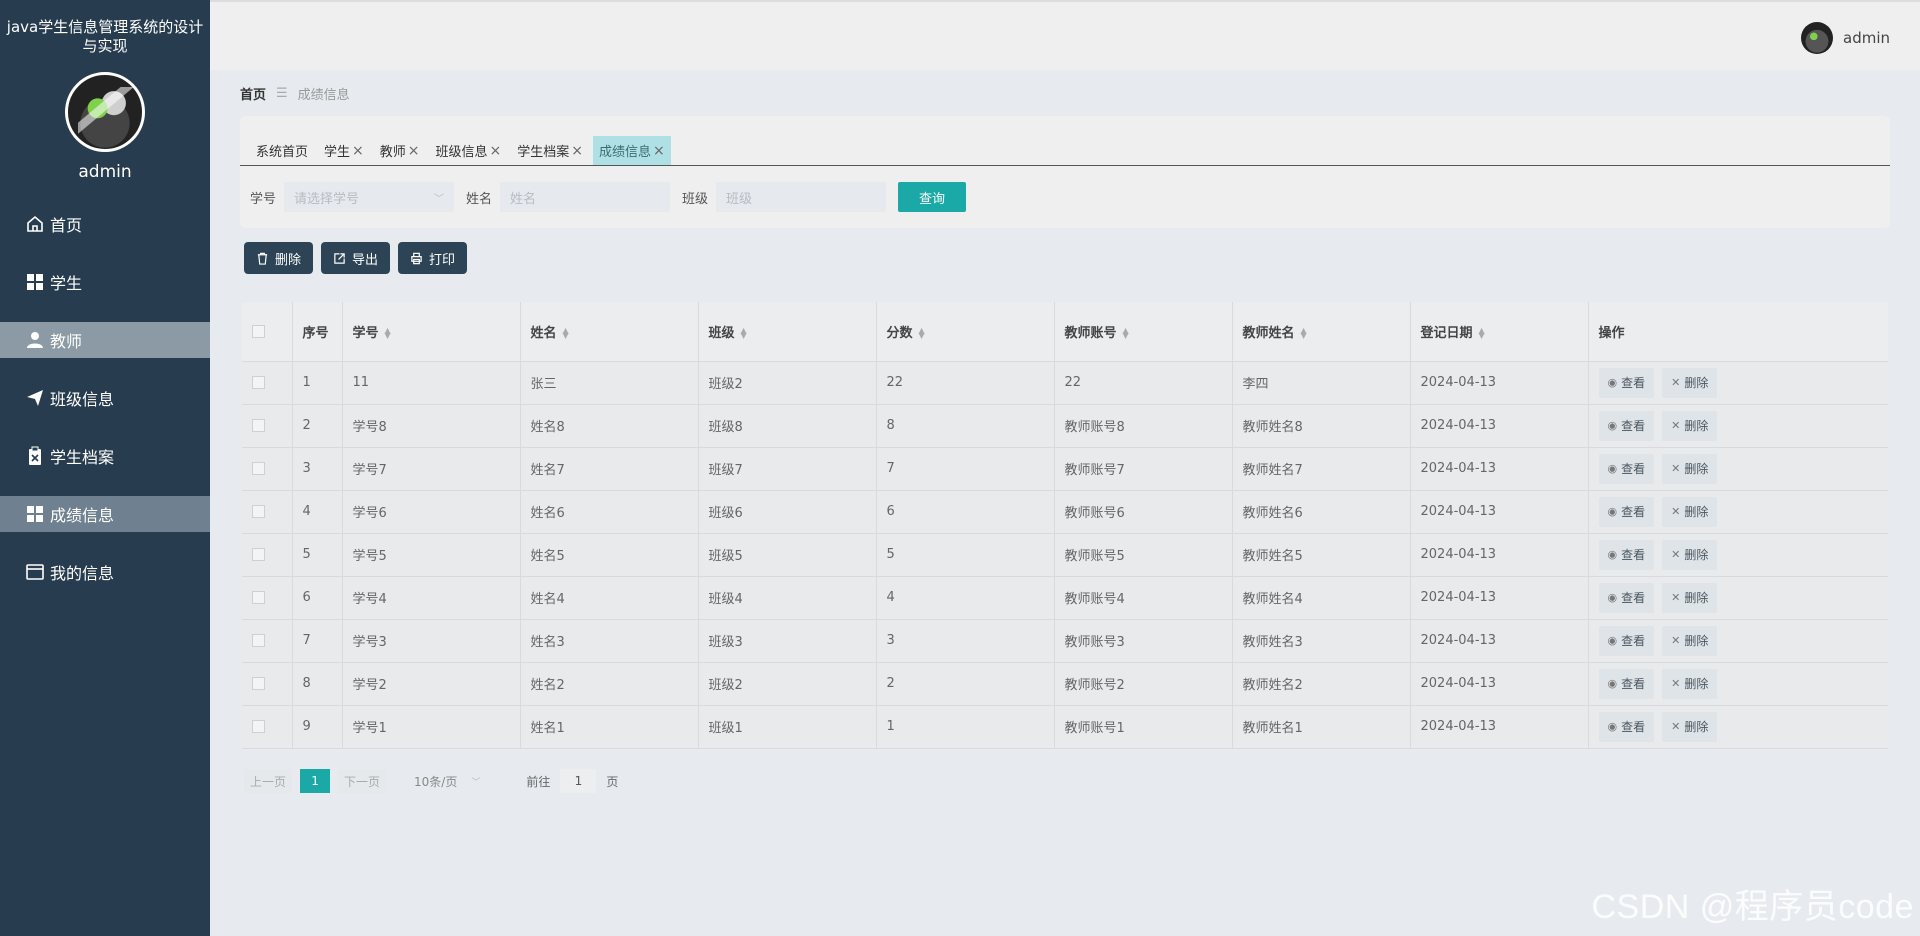 This screenshot has width=1920, height=936. What do you see at coordinates (105, 514) in the screenshot?
I see `sidebar-item-grades: 成绩信息` at bounding box center [105, 514].